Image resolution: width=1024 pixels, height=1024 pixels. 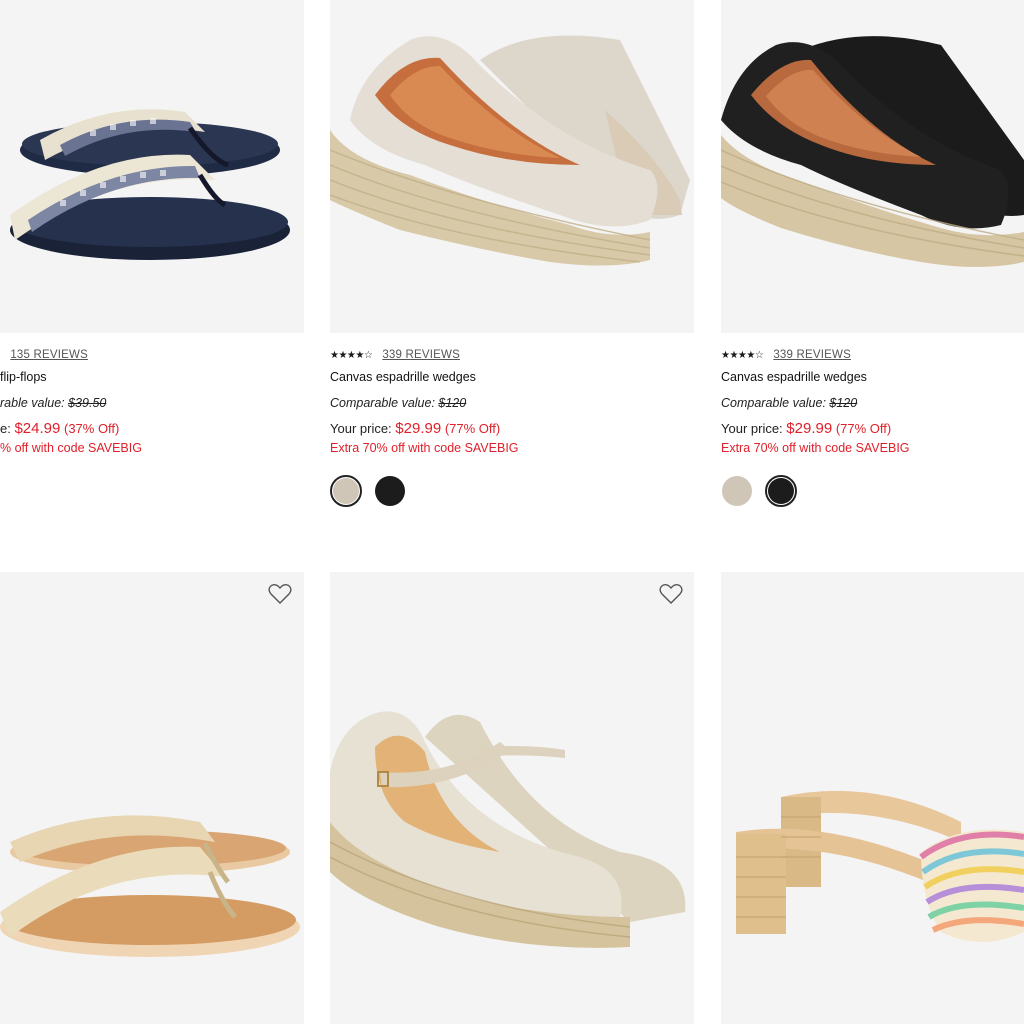 I want to click on sale-price: $24.99, so click(x=37, y=428).